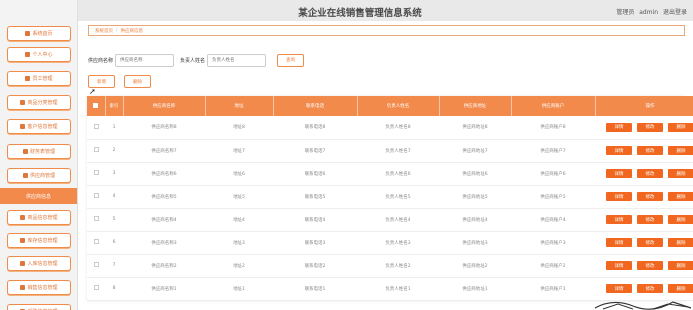  I want to click on select-all-cell, so click(96, 106).